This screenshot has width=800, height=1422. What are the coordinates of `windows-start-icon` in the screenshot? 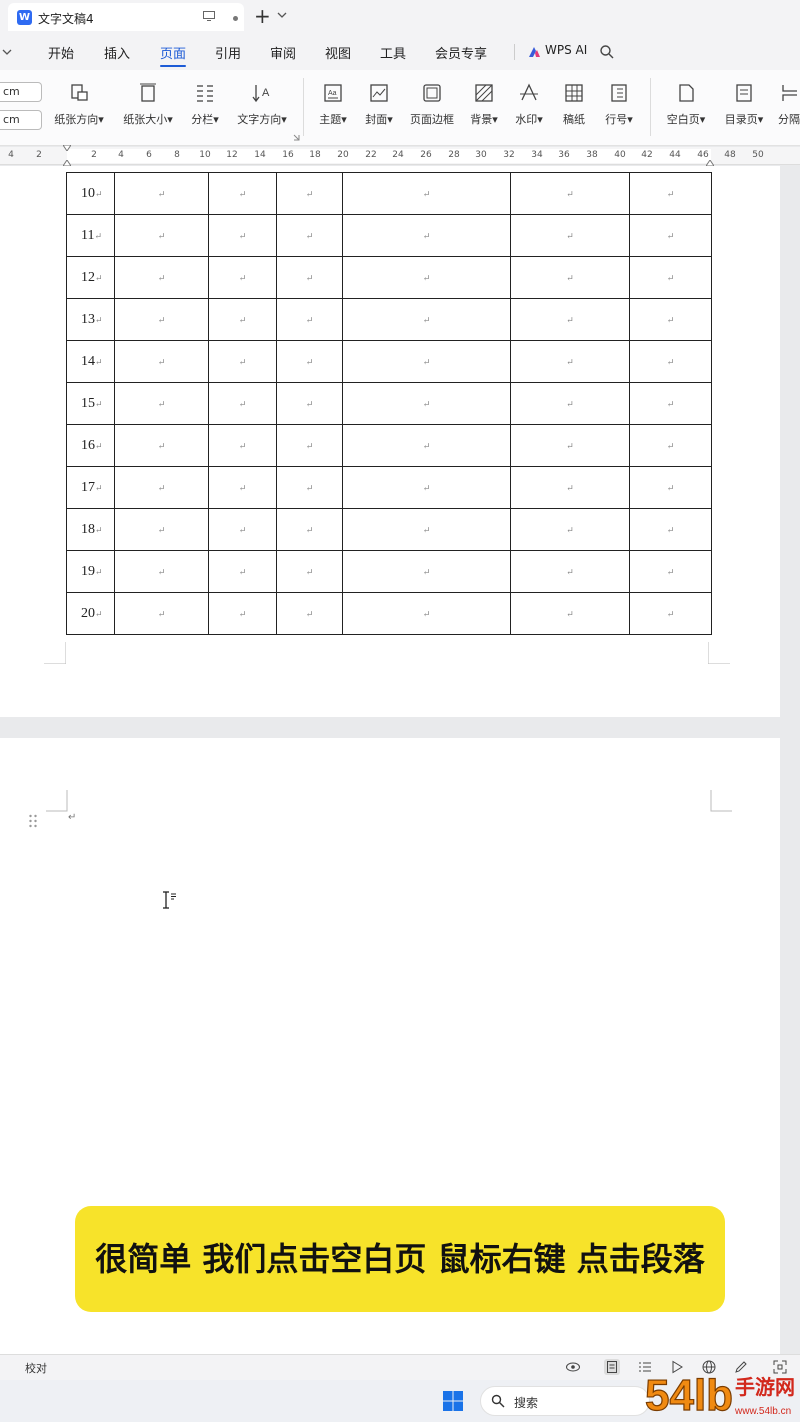 It's located at (453, 1401).